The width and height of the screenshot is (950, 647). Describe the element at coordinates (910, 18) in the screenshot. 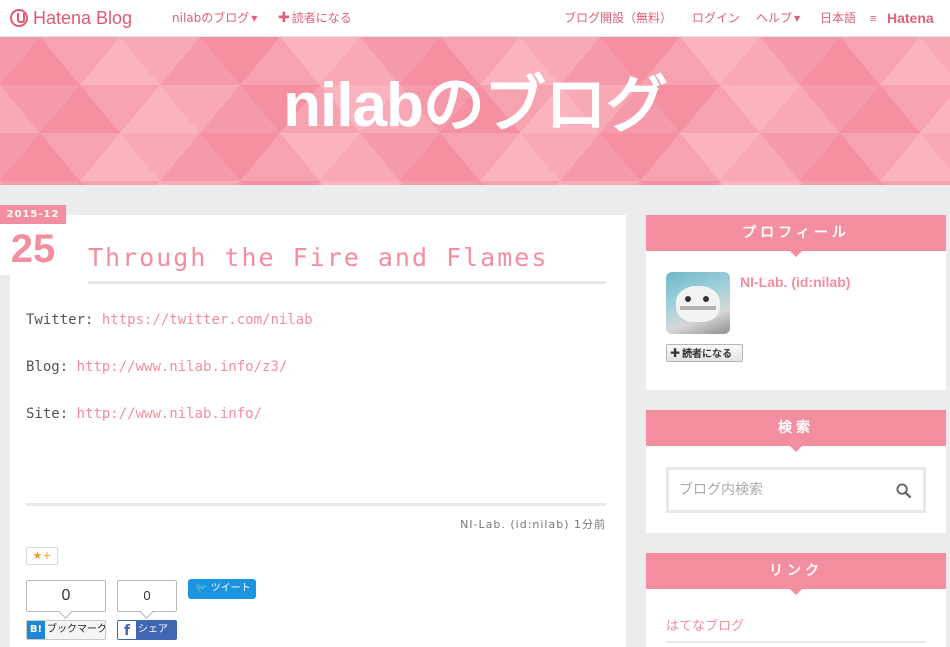

I see `hatena-logo-text: Hatena` at that location.